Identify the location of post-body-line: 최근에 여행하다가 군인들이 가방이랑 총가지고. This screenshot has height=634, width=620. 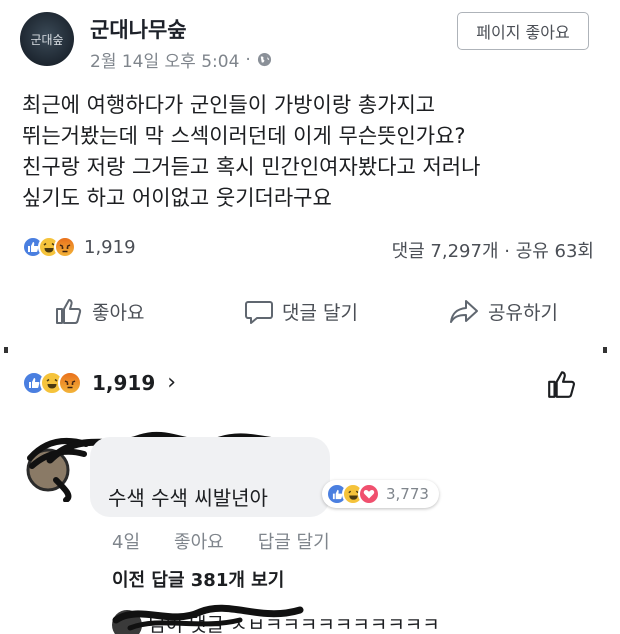
(229, 105).